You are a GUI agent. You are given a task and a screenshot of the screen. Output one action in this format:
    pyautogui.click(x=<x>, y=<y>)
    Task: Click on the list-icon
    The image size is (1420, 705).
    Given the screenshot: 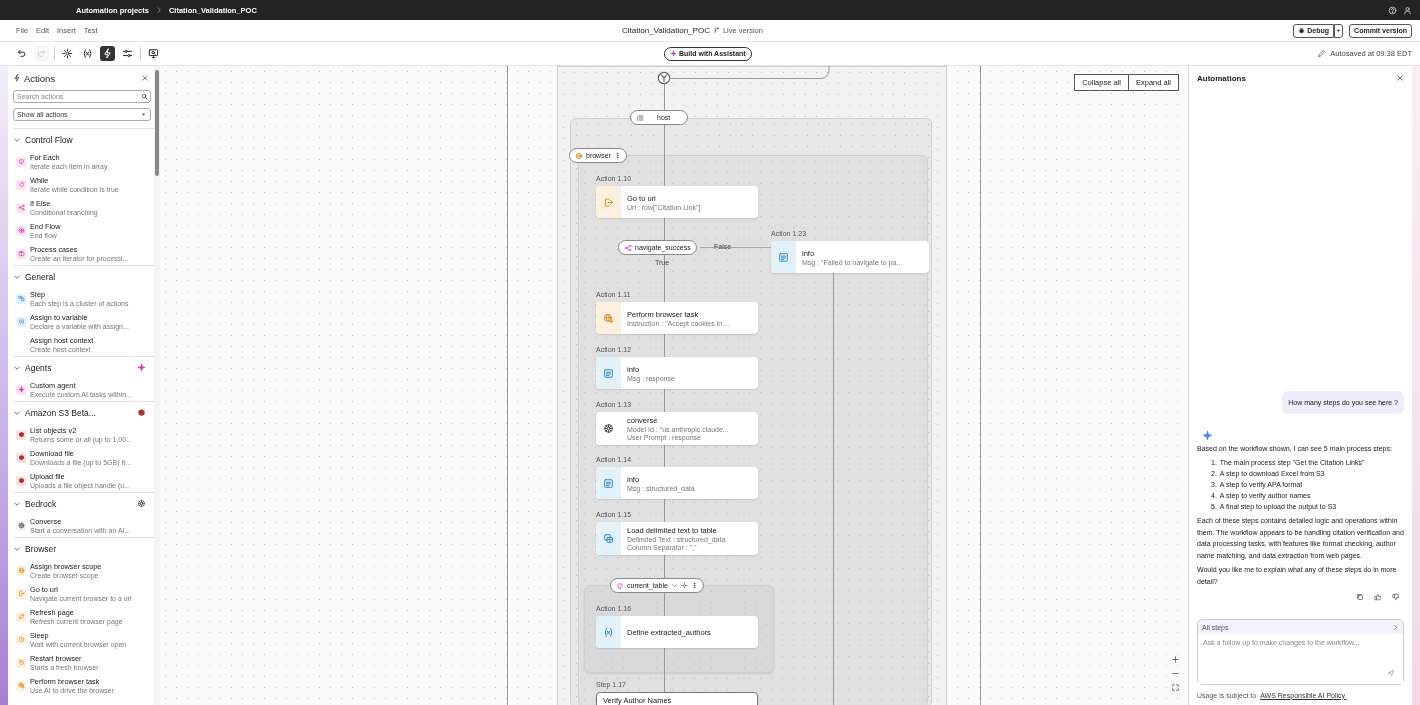 What is the action you would take?
    pyautogui.click(x=640, y=117)
    